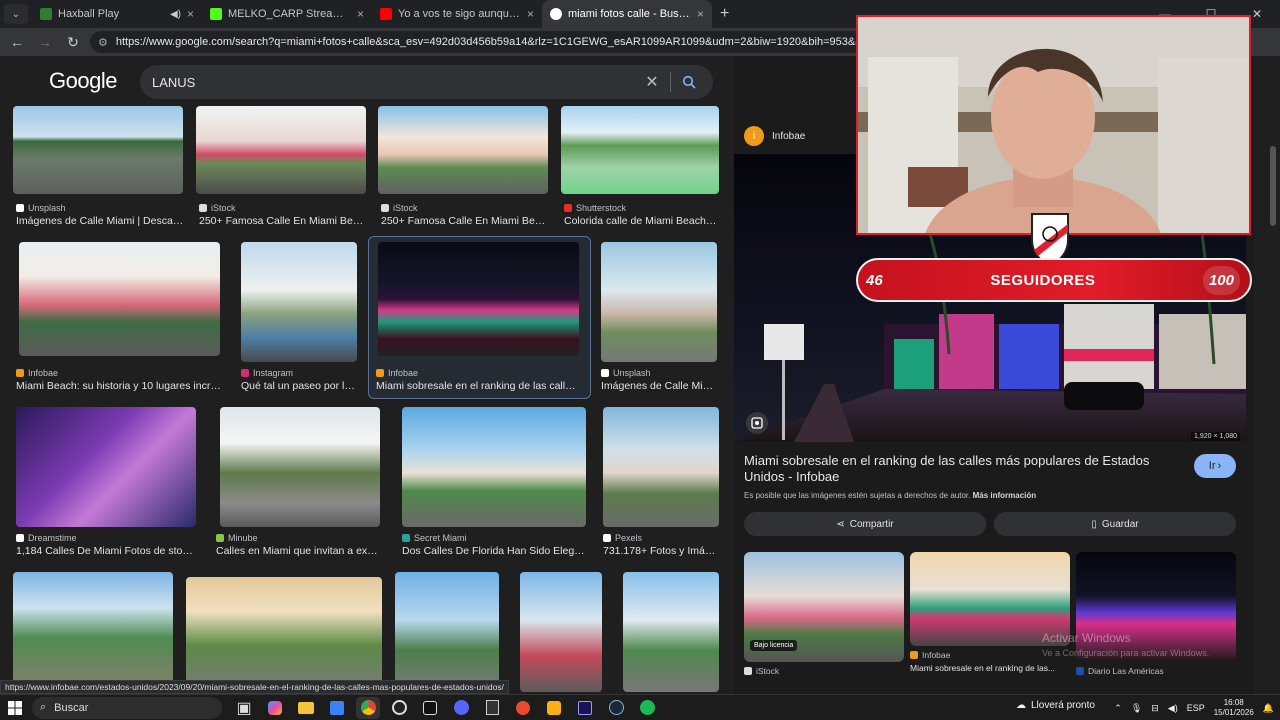  Describe the element at coordinates (89, 14) in the screenshot. I see `tab-title: Haxball Play` at that location.